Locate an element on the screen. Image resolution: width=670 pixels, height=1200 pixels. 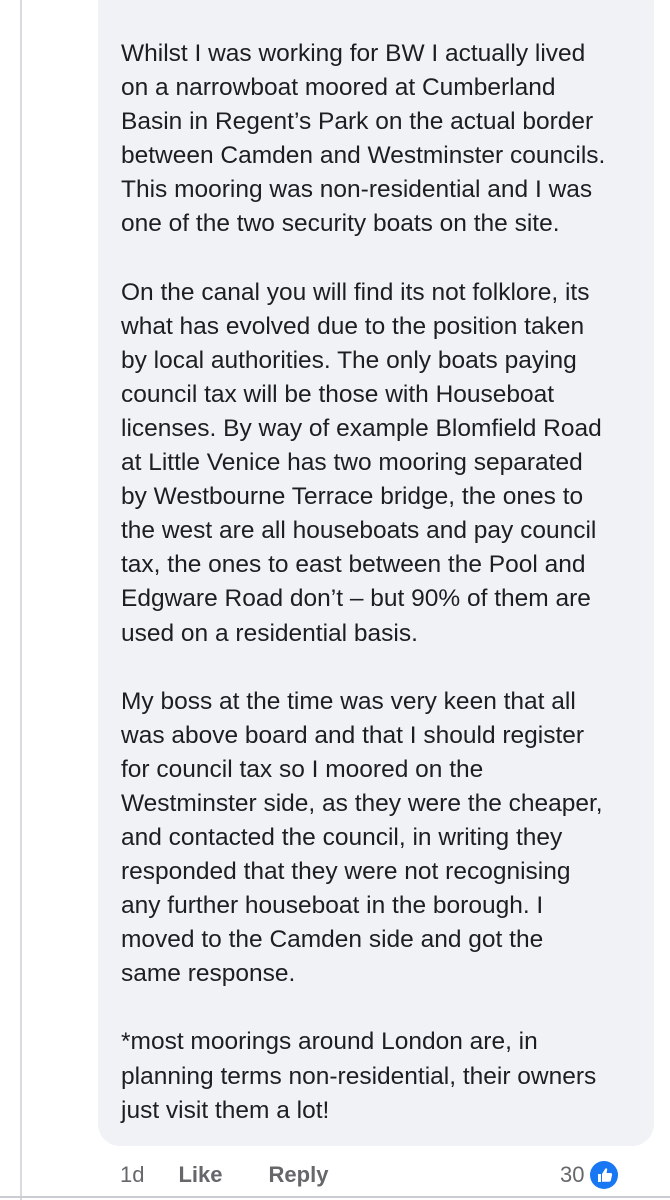
reaction-summary: 30 is located at coordinates (589, 1175).